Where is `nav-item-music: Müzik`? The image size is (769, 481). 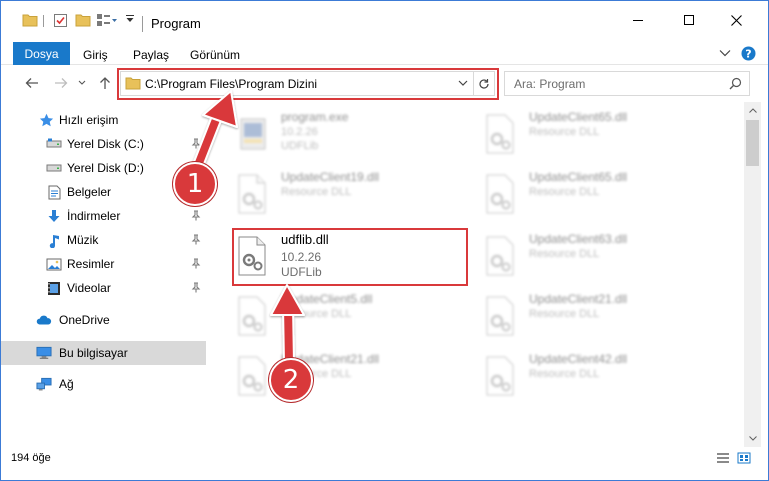 nav-item-music: Müzik is located at coordinates (103, 240).